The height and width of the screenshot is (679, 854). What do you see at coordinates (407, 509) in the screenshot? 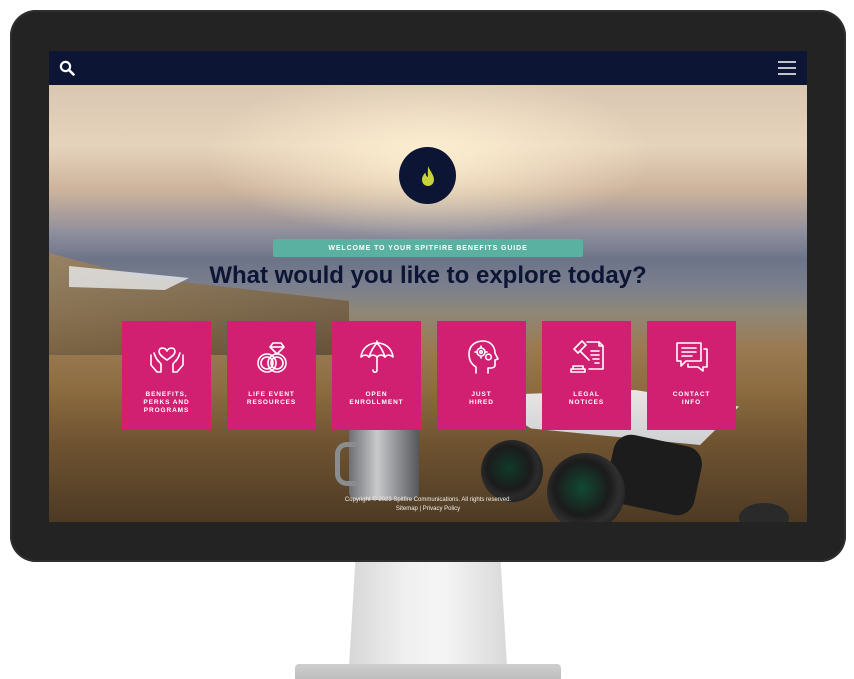
I see `sitemap-link: Sitemap` at bounding box center [407, 509].